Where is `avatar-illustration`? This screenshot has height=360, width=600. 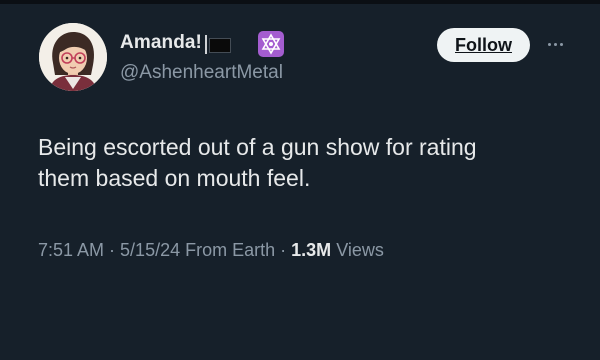
avatar-illustration is located at coordinates (73, 57).